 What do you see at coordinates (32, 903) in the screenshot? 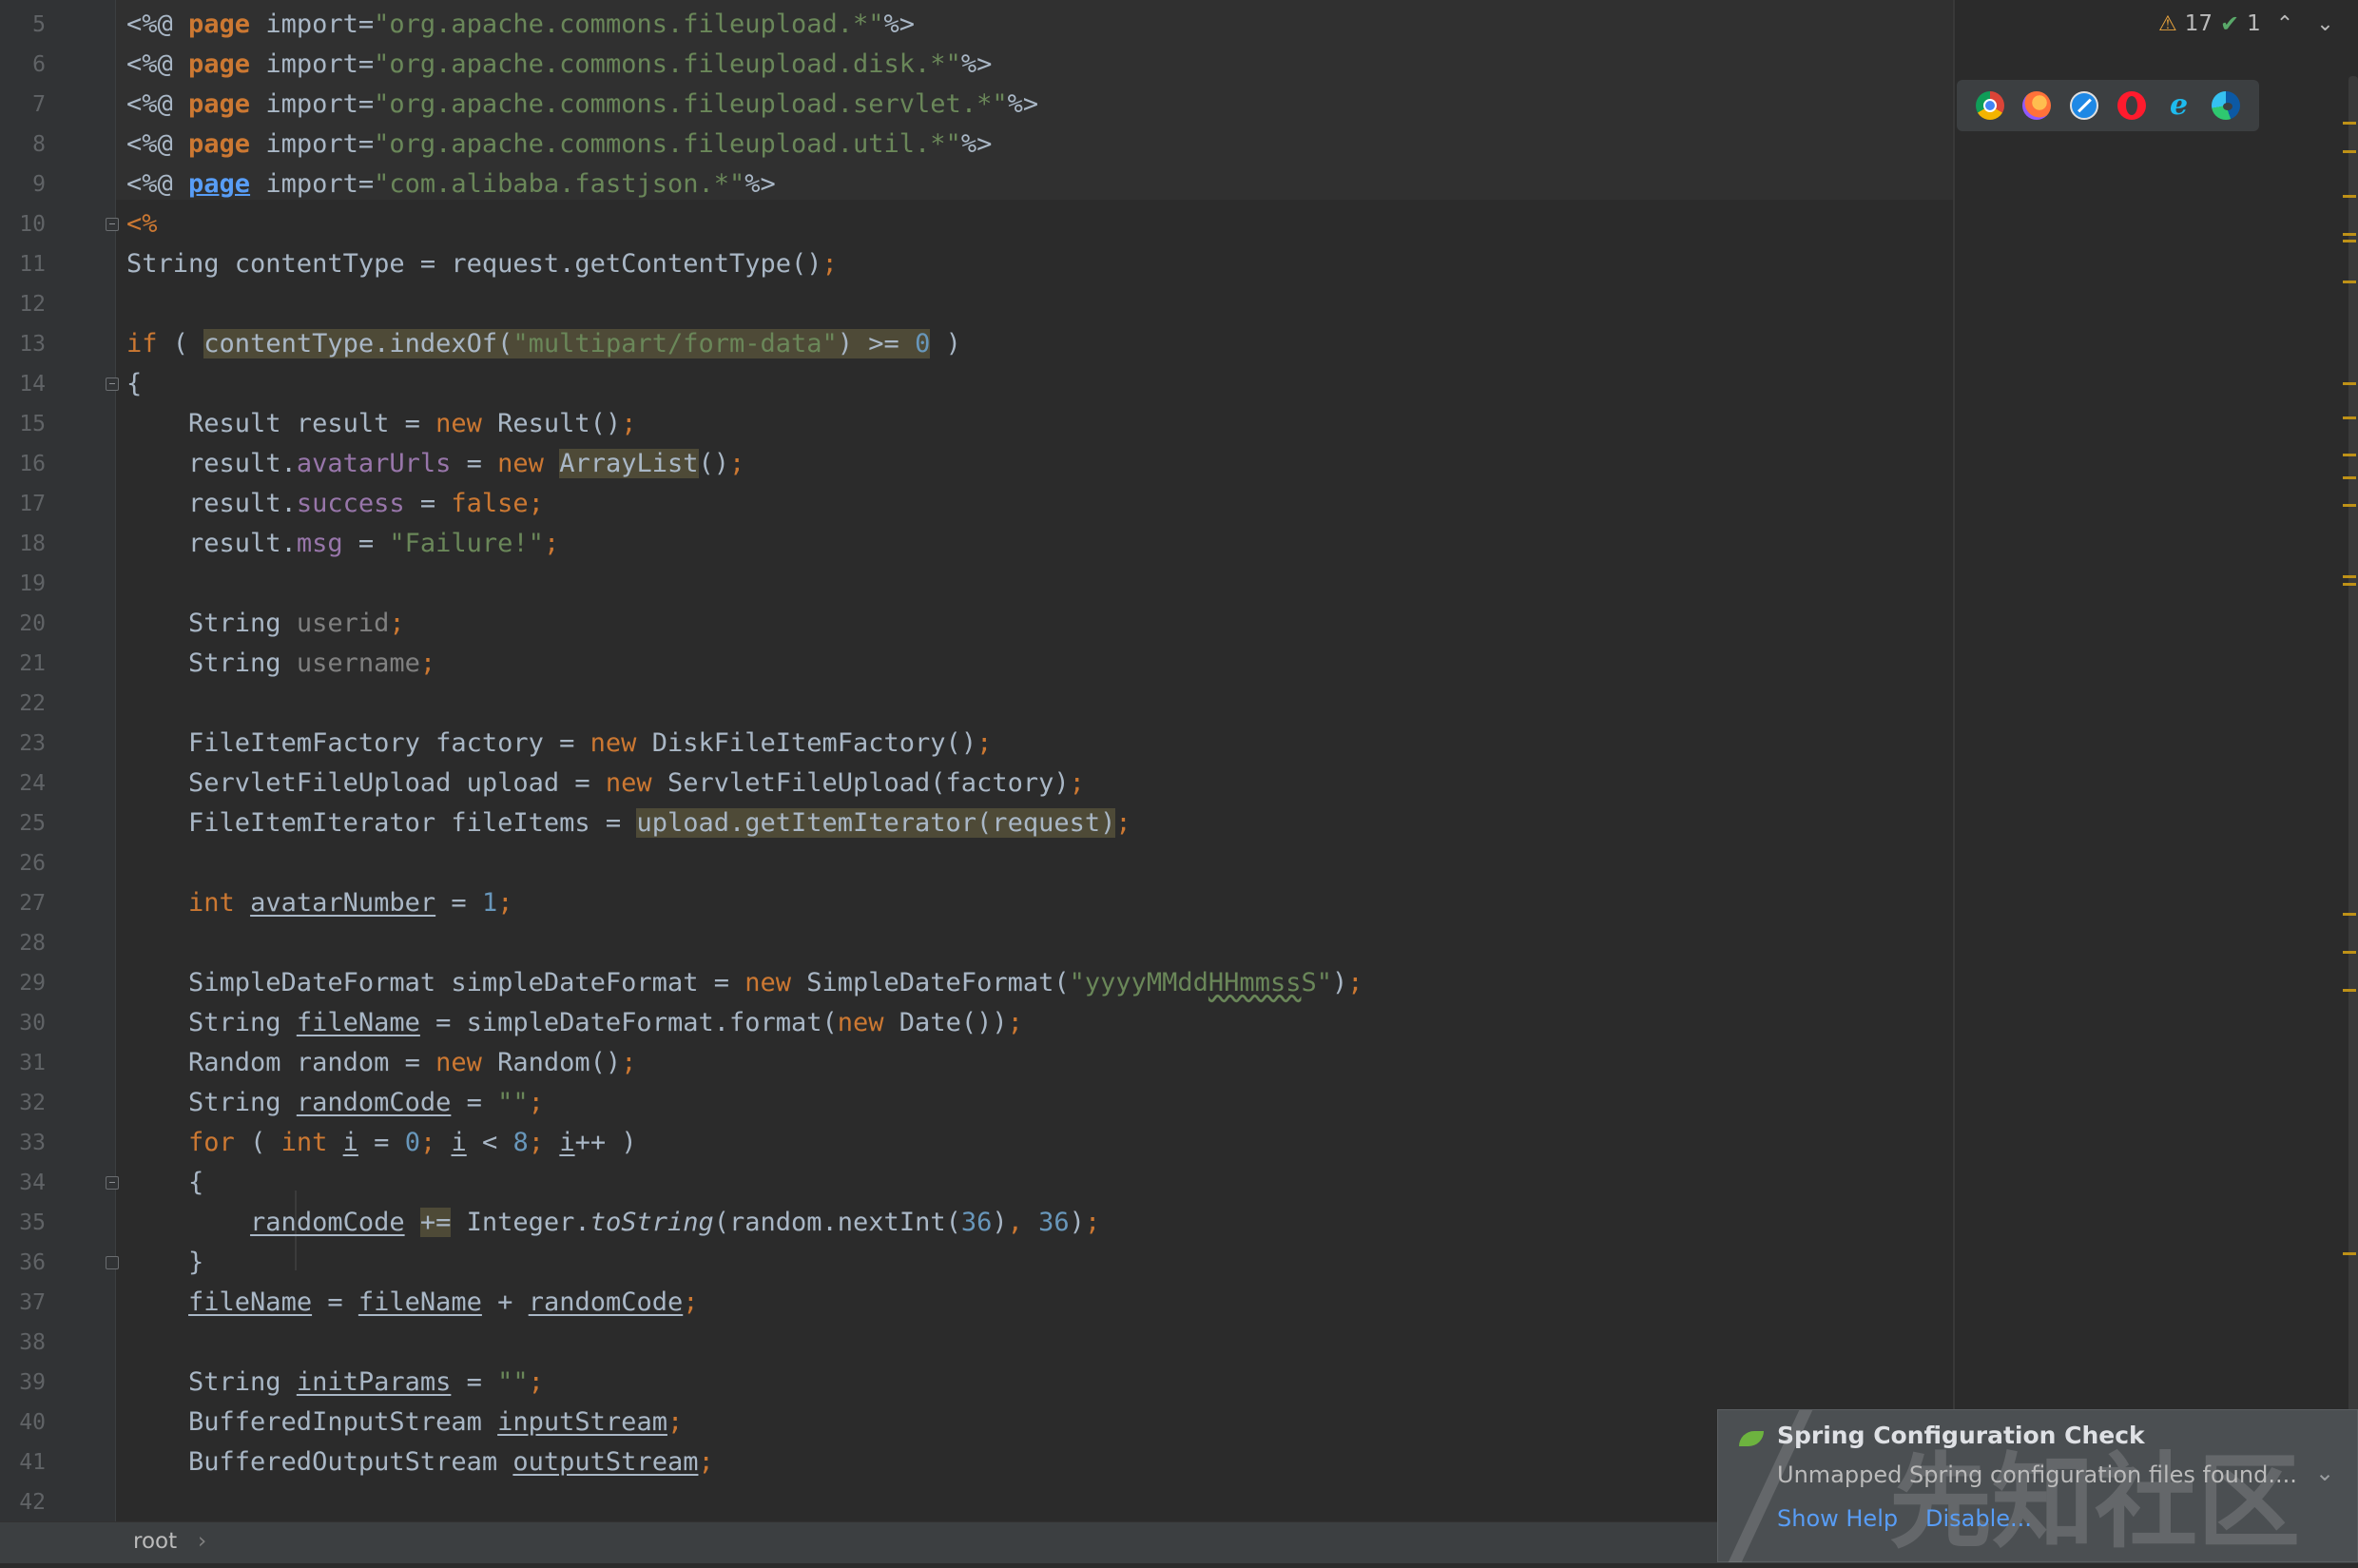
I see `line-number: 27` at bounding box center [32, 903].